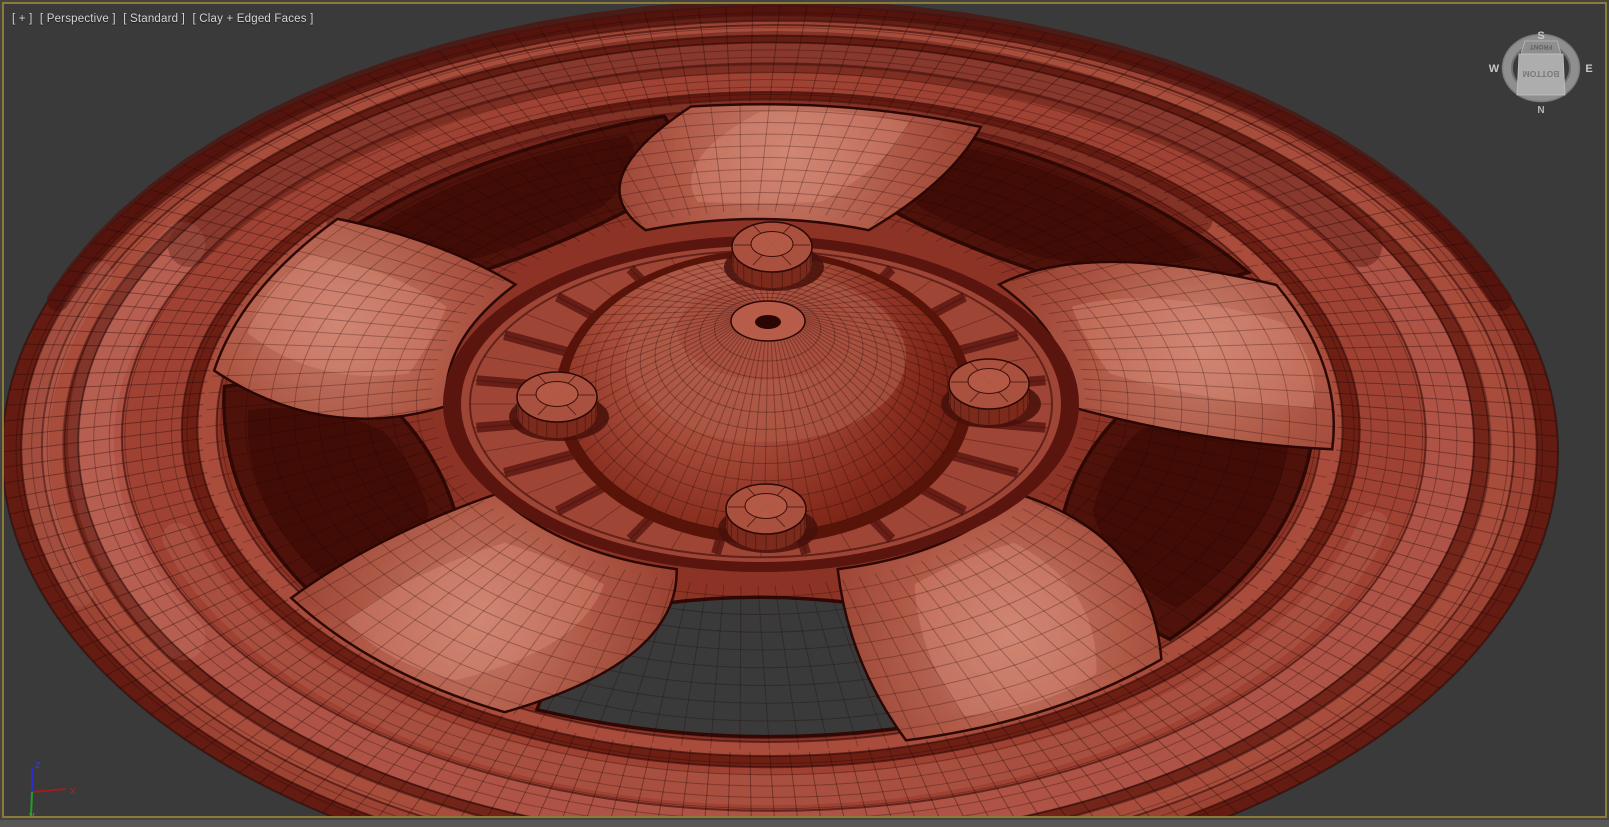 This screenshot has height=827, width=1609. Describe the element at coordinates (1540, 36) in the screenshot. I see `viewcube-south-label: S` at that location.